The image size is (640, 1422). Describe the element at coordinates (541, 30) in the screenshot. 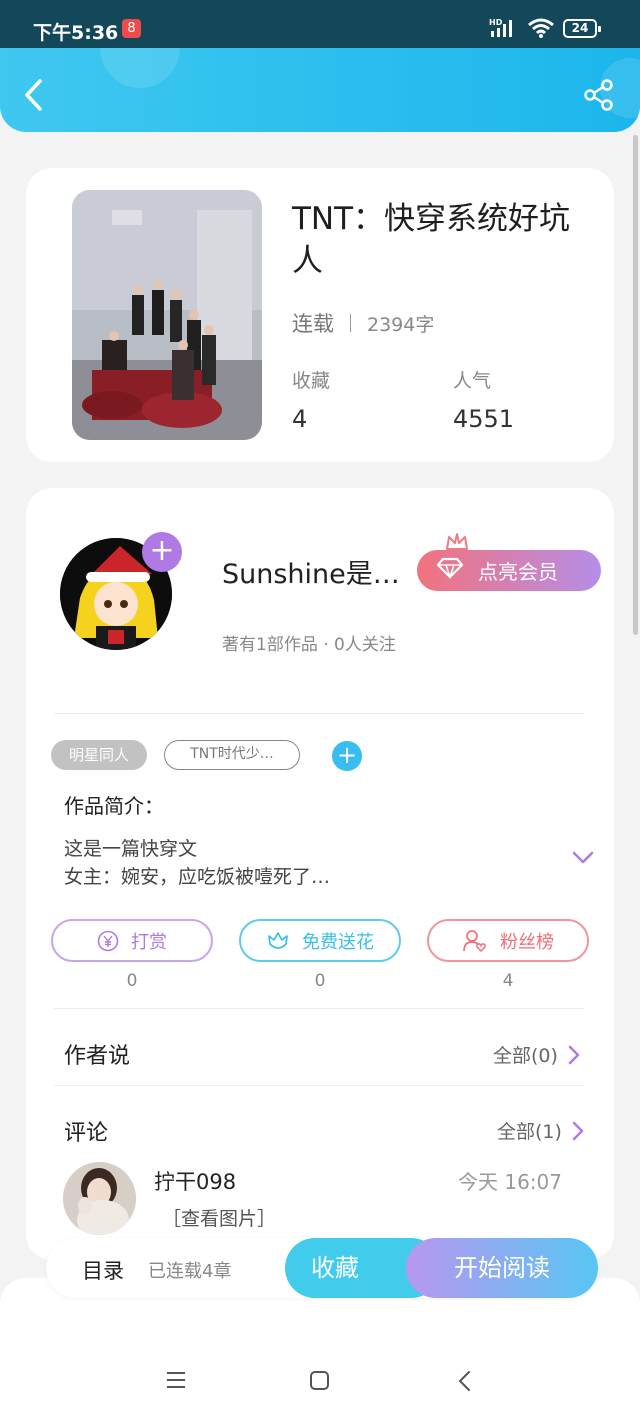

I see `wifi-icon` at that location.